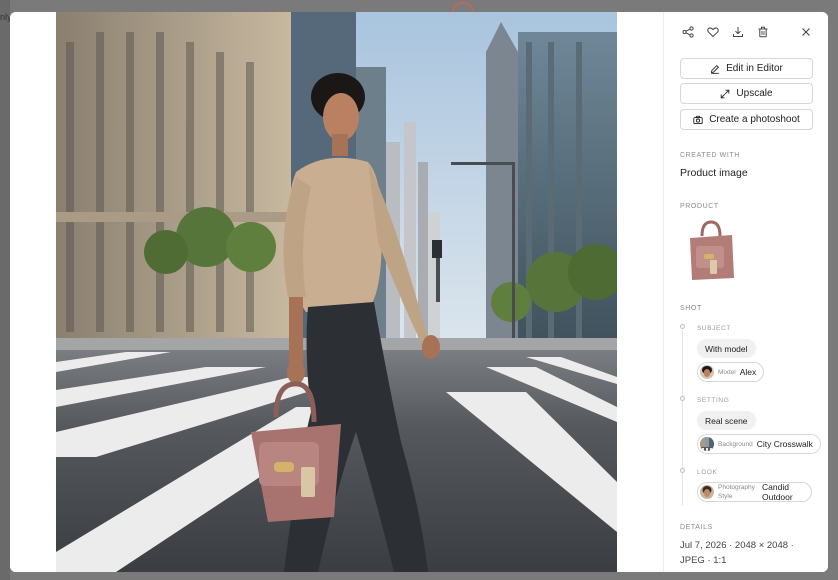 Image resolution: width=838 pixels, height=580 pixels. What do you see at coordinates (725, 93) in the screenshot?
I see `expand-icon` at bounding box center [725, 93].